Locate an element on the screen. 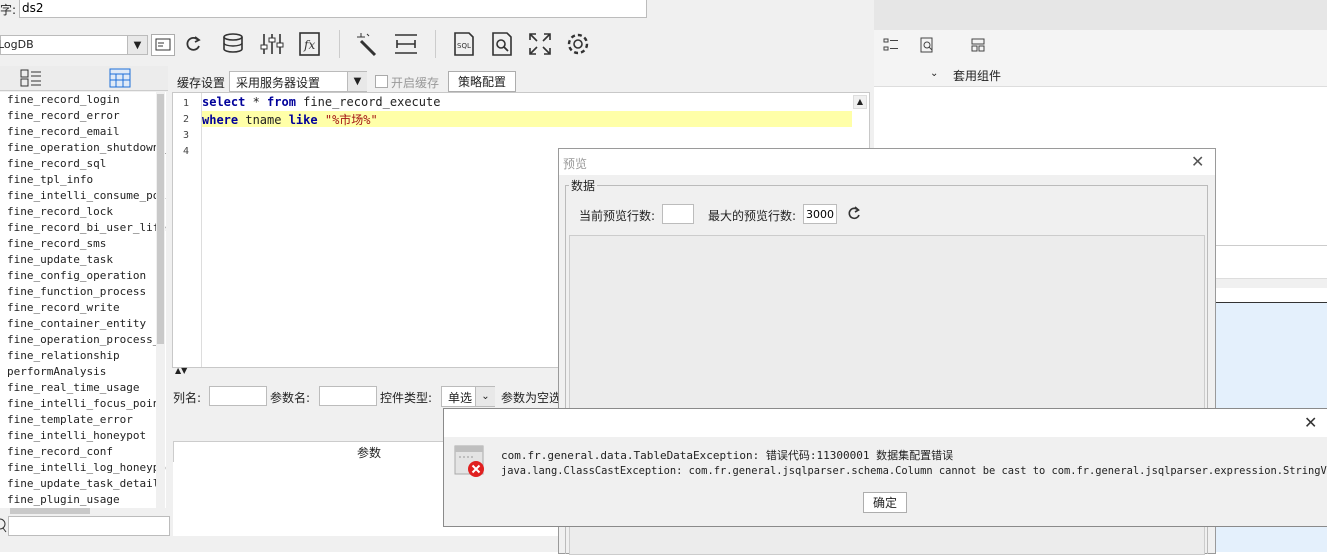 The image size is (1327, 555). formula-icon: fx is located at coordinates (310, 44).